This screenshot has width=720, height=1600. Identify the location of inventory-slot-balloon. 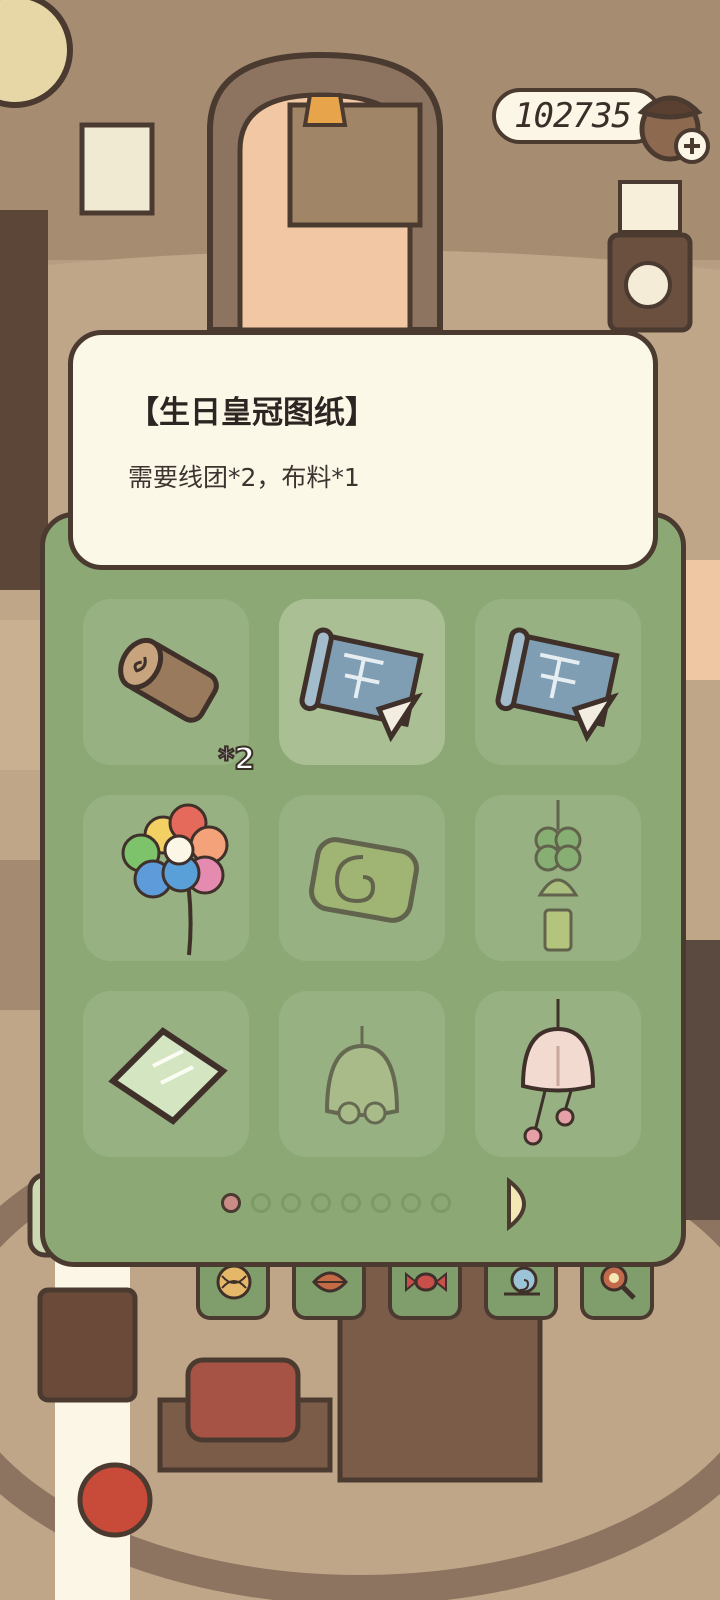
(166, 878).